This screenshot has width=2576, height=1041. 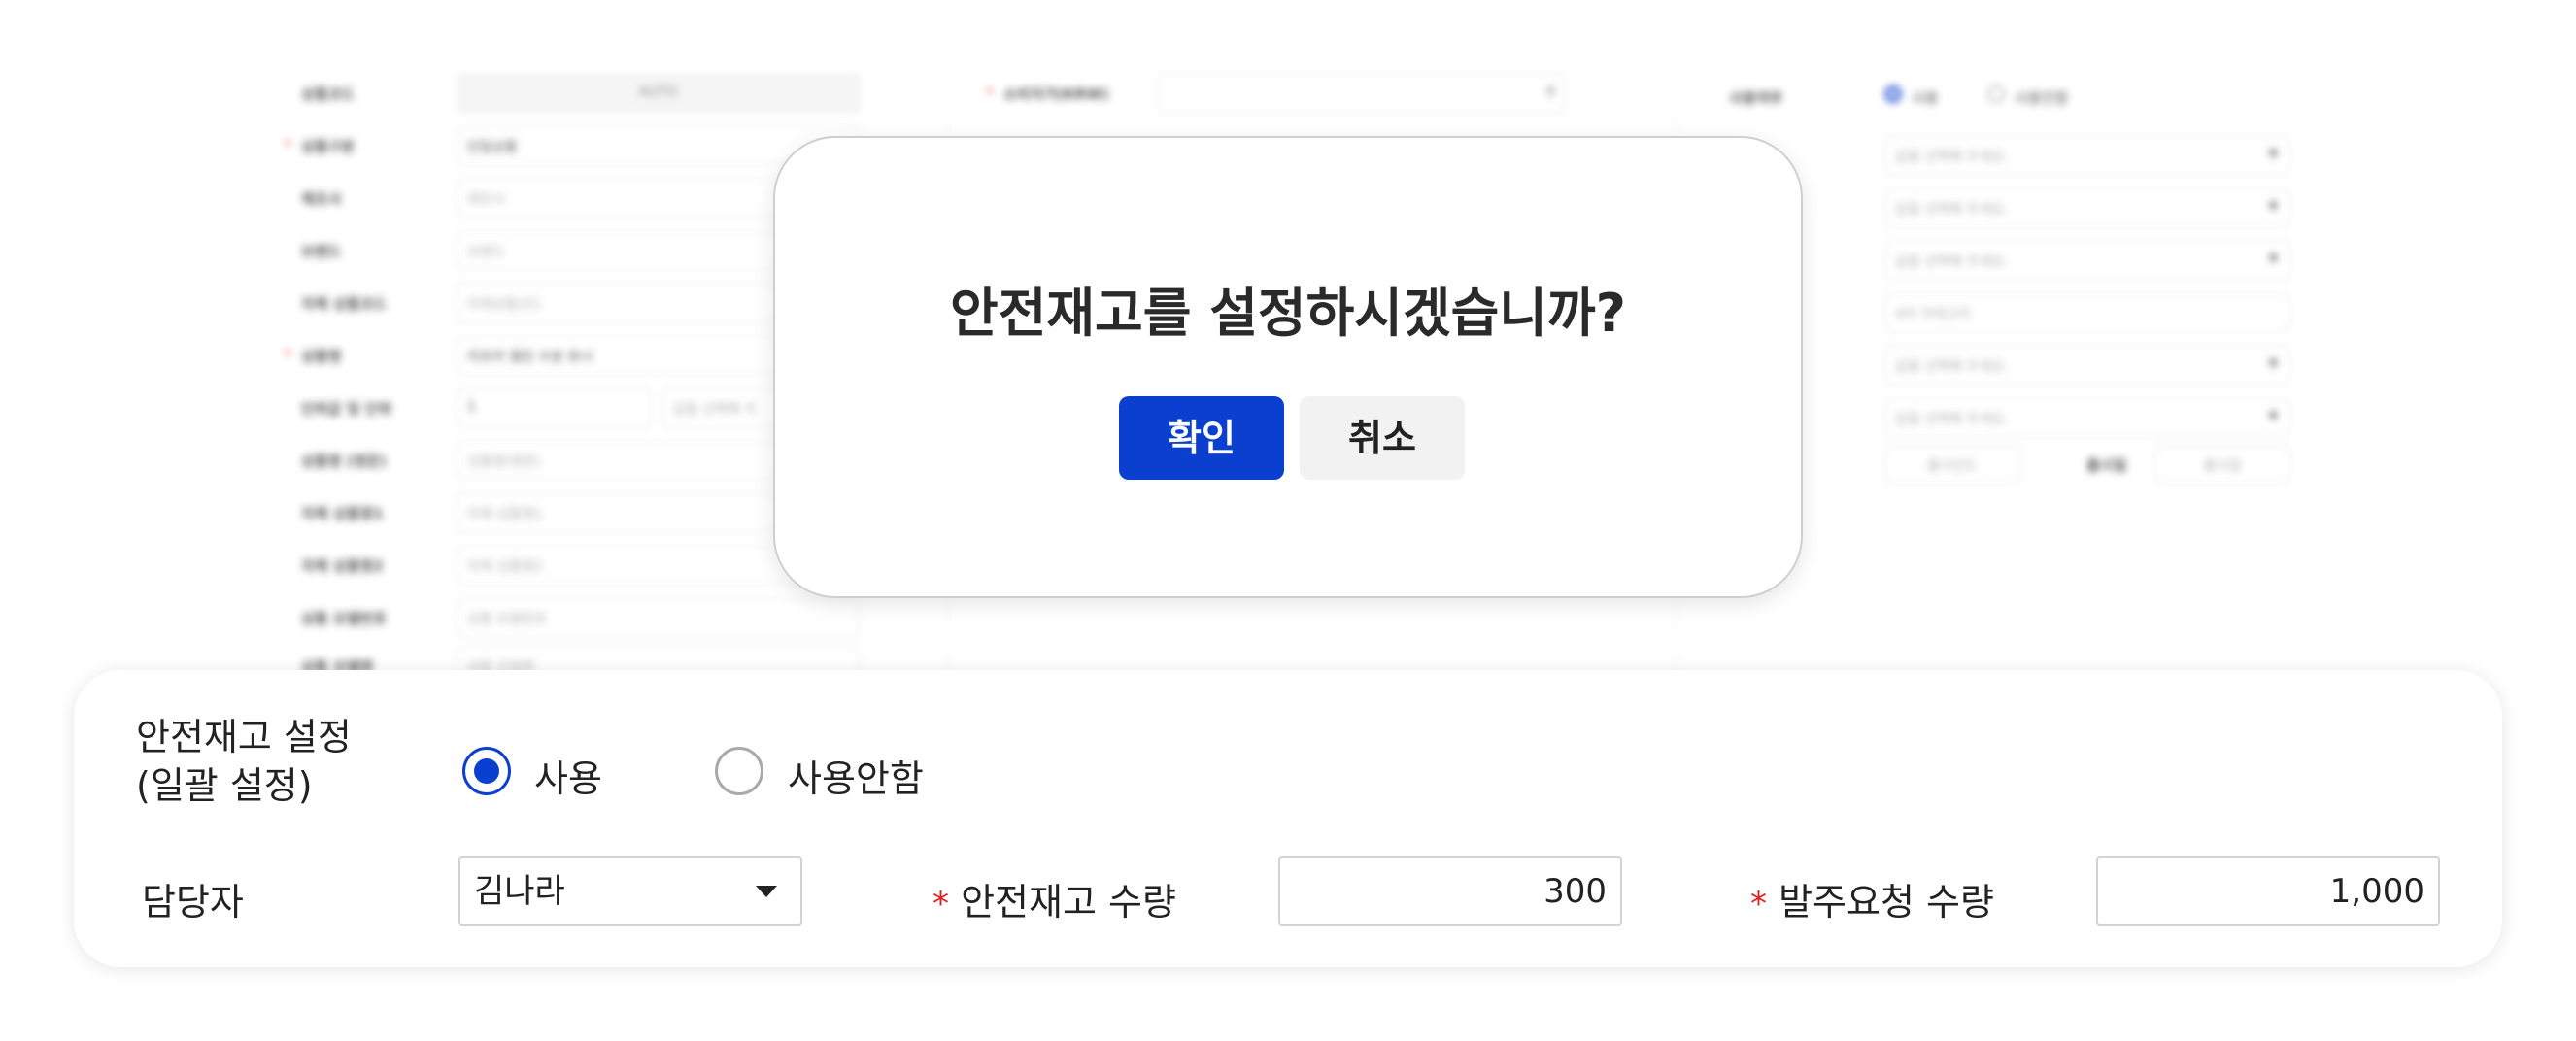 I want to click on confirm-button: 확인, so click(x=1201, y=438).